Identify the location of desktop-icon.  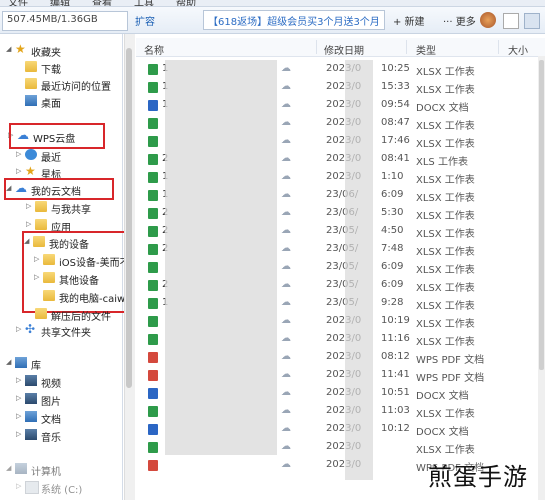
(31, 100).